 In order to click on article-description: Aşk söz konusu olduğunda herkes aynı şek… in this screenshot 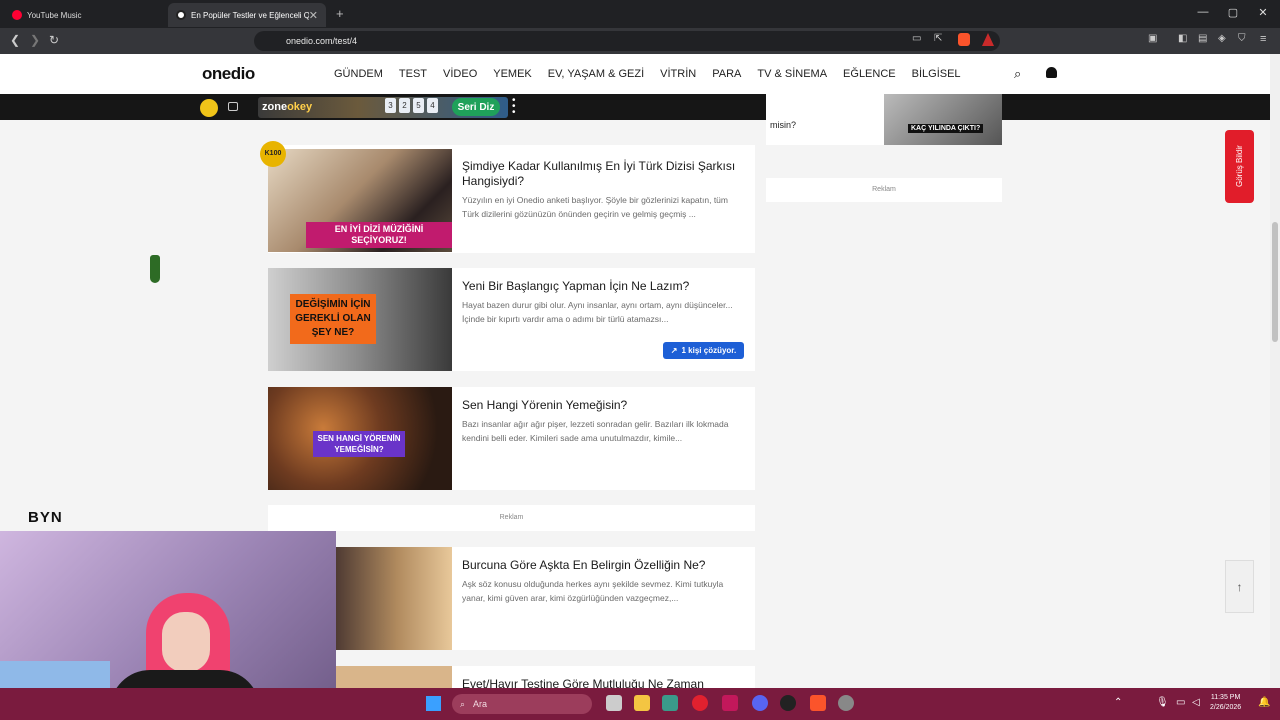, I will do `click(593, 591)`.